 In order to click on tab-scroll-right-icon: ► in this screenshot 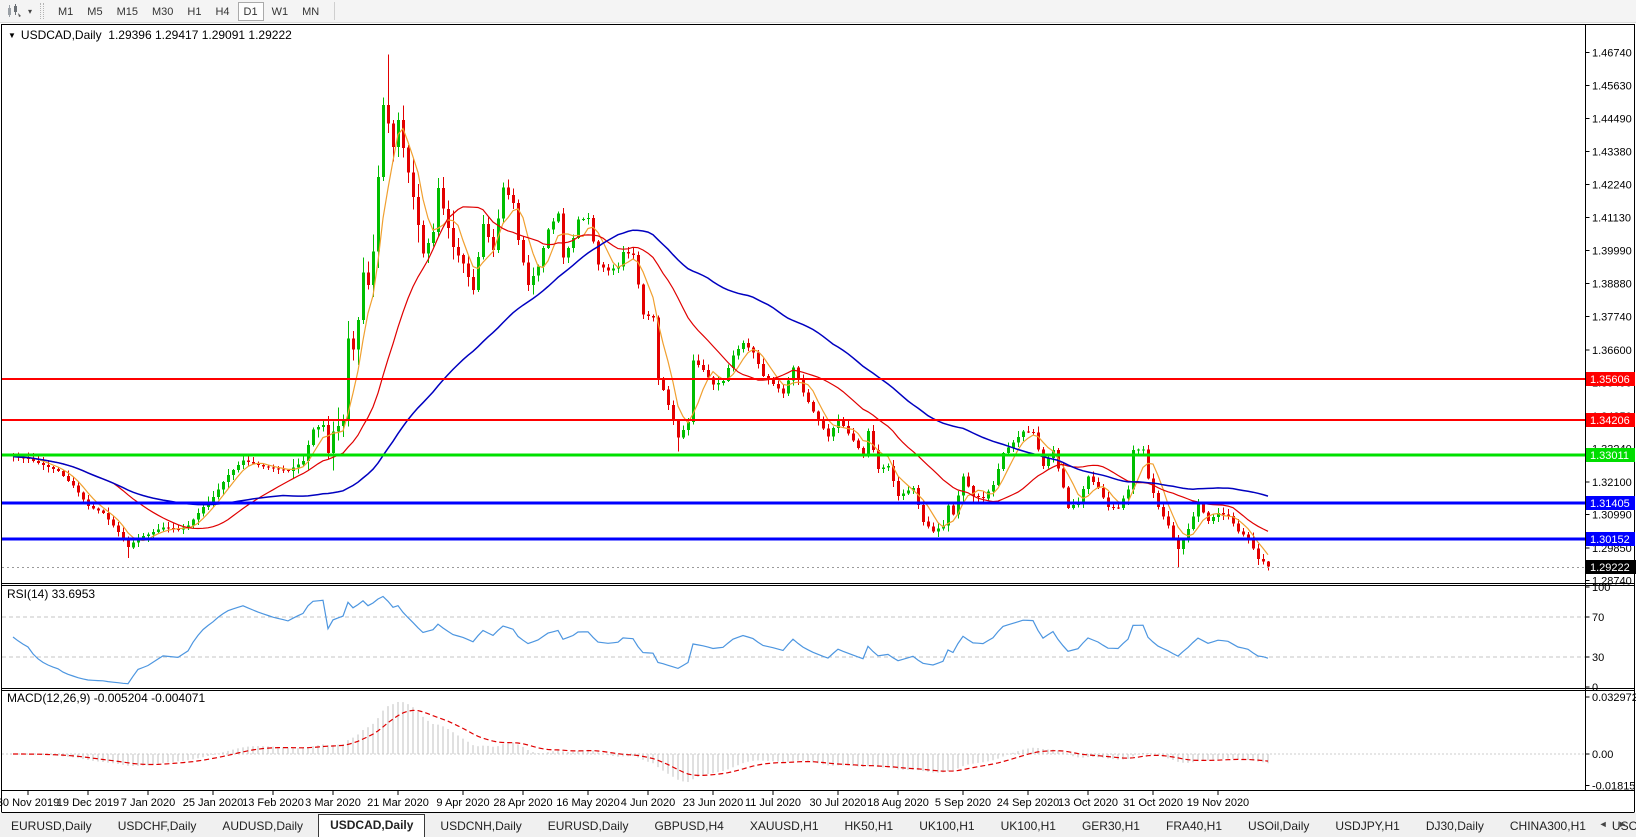, I will do `click(1624, 824)`.